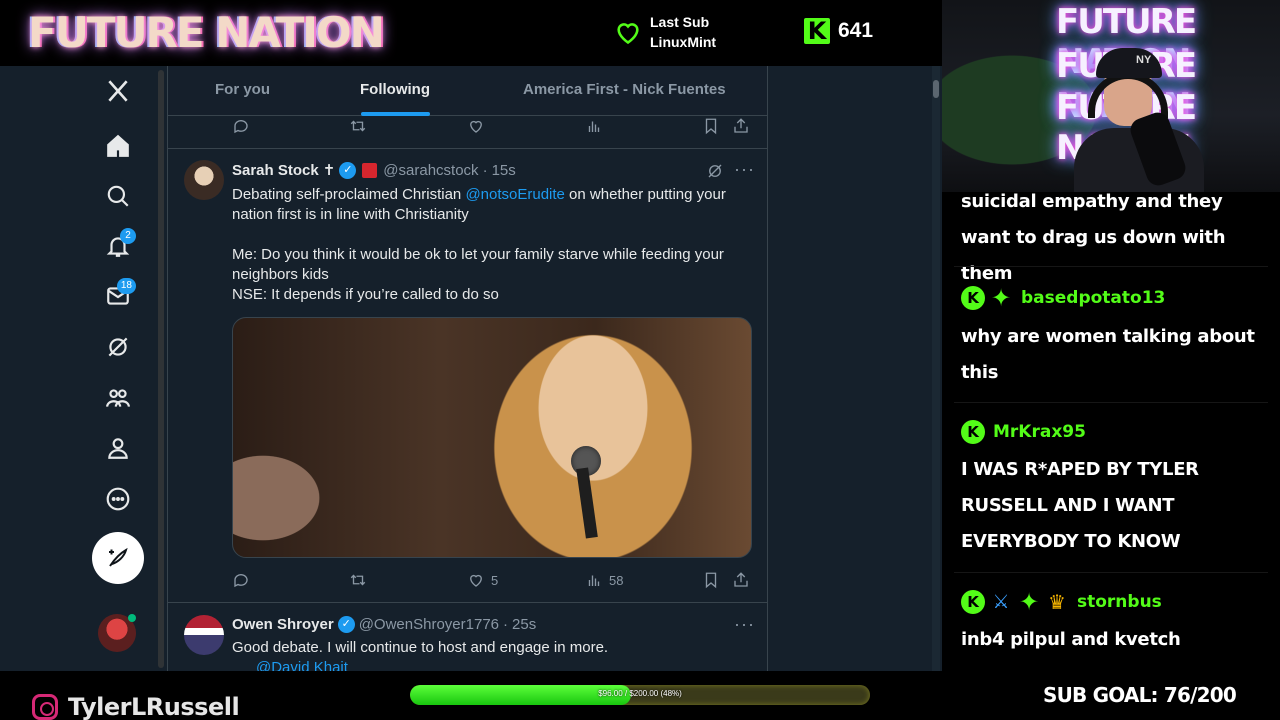 This screenshot has height=720, width=1280. What do you see at coordinates (429, 624) in the screenshot?
I see `author-handle: @OwenShroyer1776` at bounding box center [429, 624].